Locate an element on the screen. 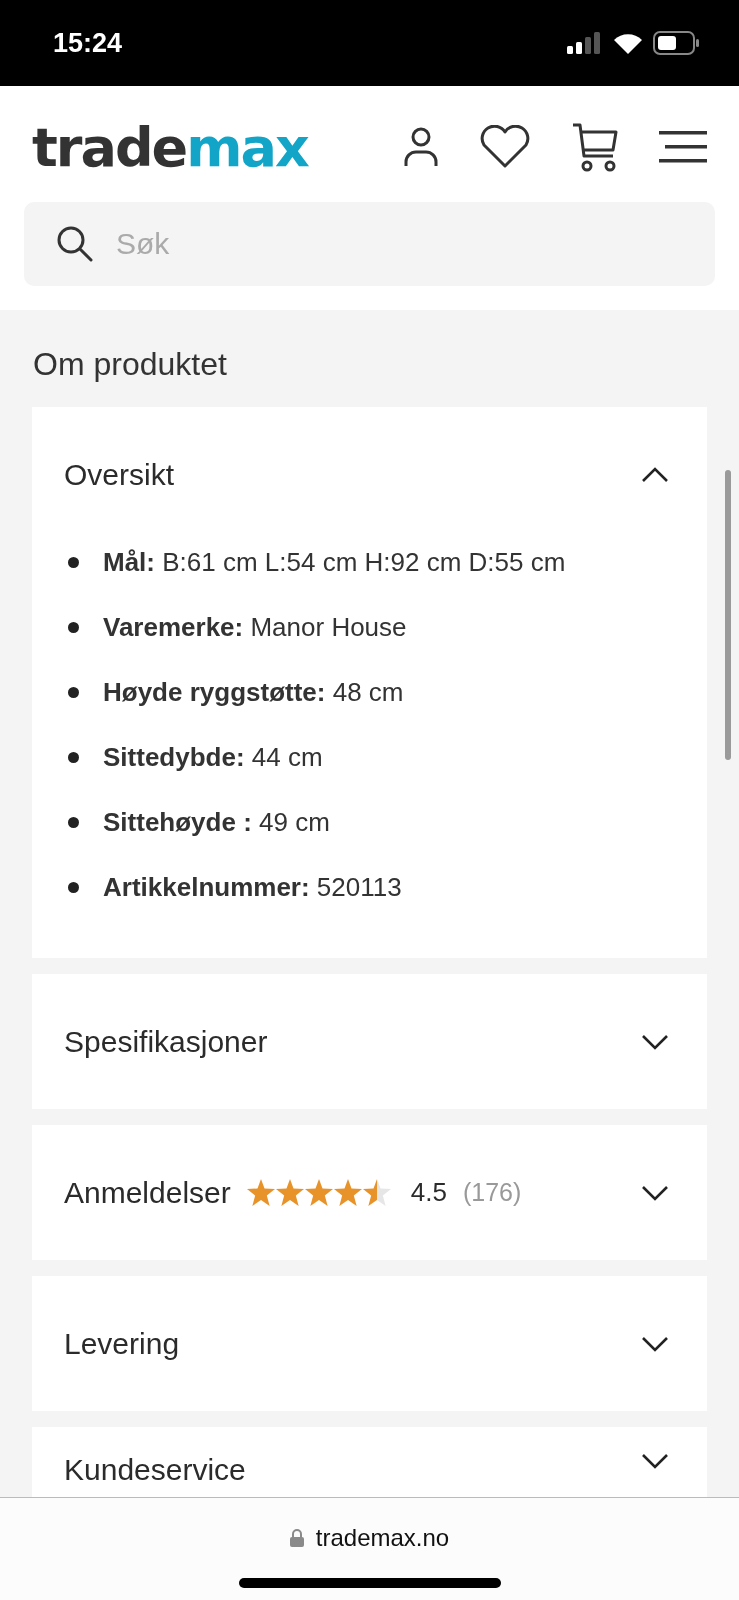  lock-icon is located at coordinates (296, 1538).